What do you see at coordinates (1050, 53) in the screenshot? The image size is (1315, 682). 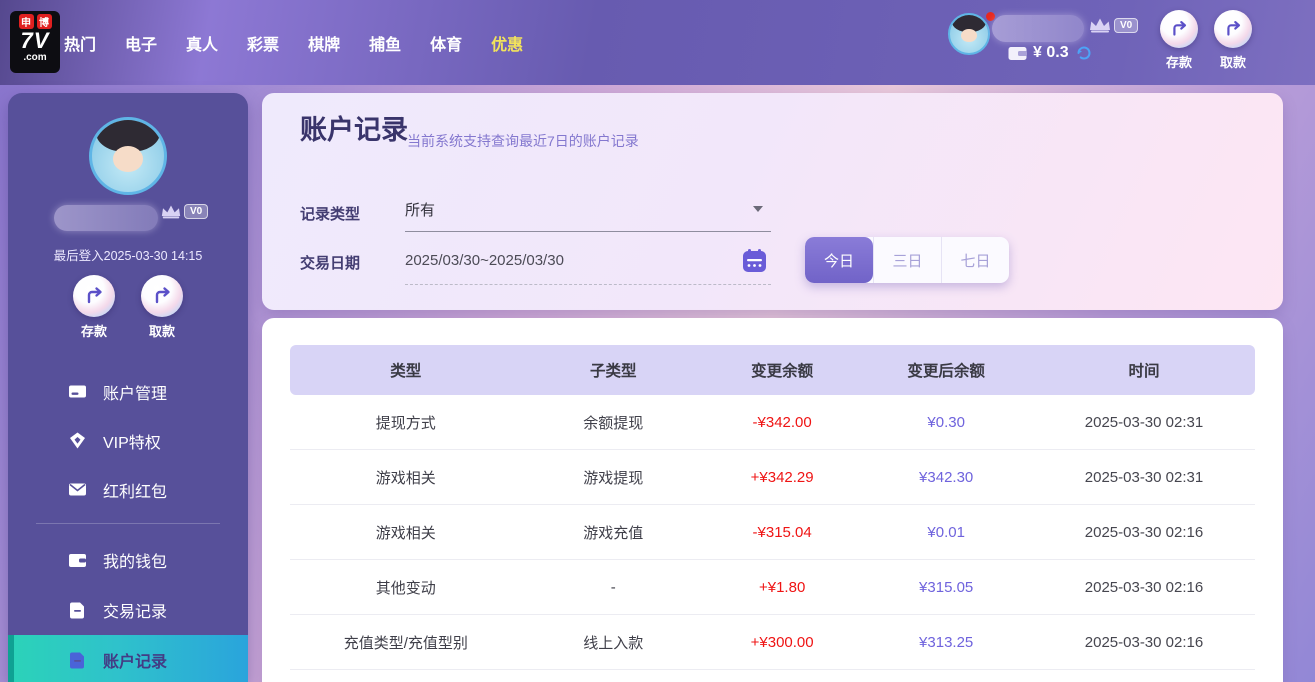 I see `balance-row: ¥ 0.3` at bounding box center [1050, 53].